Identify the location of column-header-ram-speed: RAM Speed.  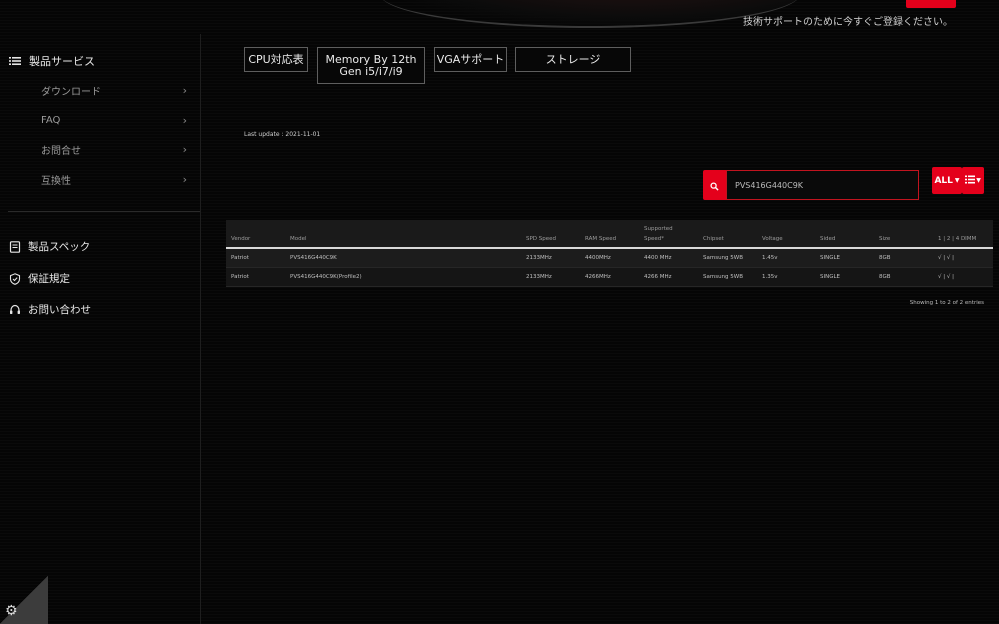
(600, 239).